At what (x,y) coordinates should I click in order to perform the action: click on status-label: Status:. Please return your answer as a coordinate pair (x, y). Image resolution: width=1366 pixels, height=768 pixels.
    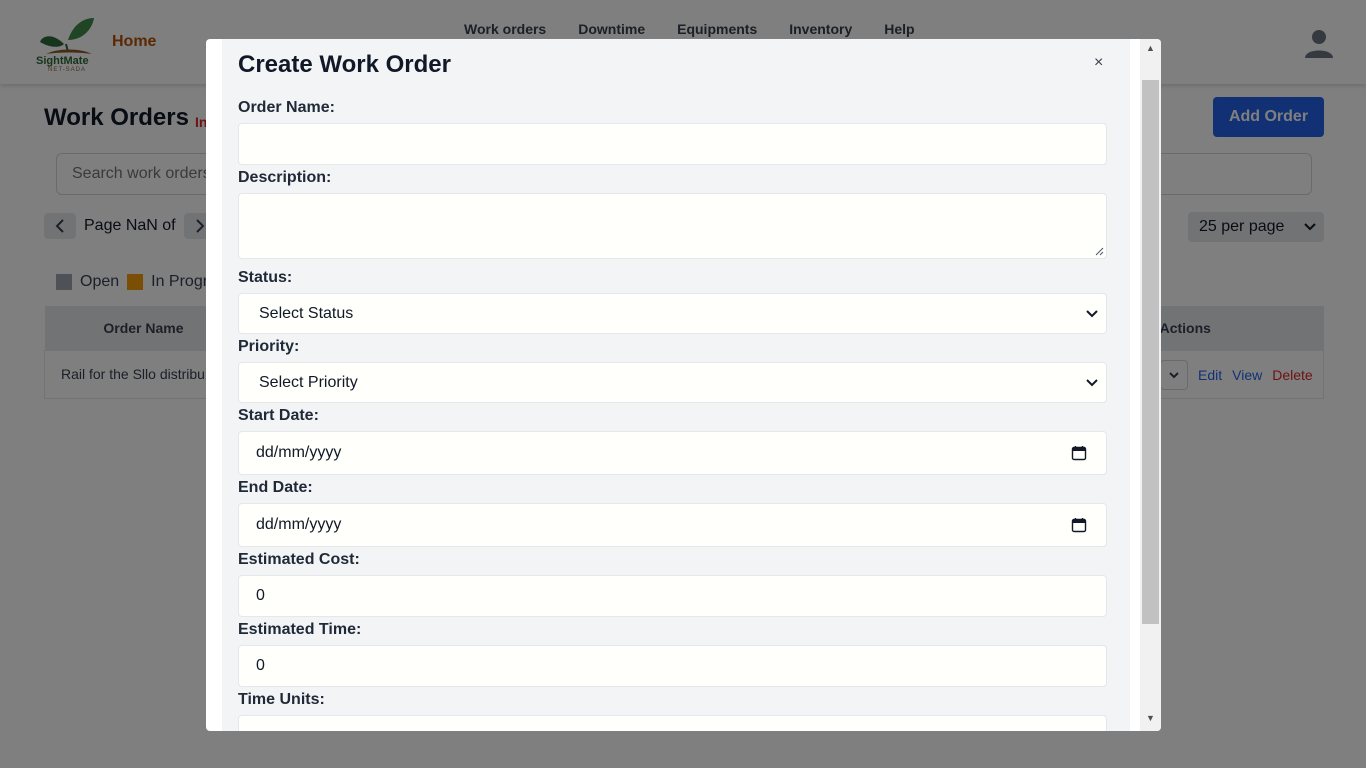
    Looking at the image, I should click on (265, 277).